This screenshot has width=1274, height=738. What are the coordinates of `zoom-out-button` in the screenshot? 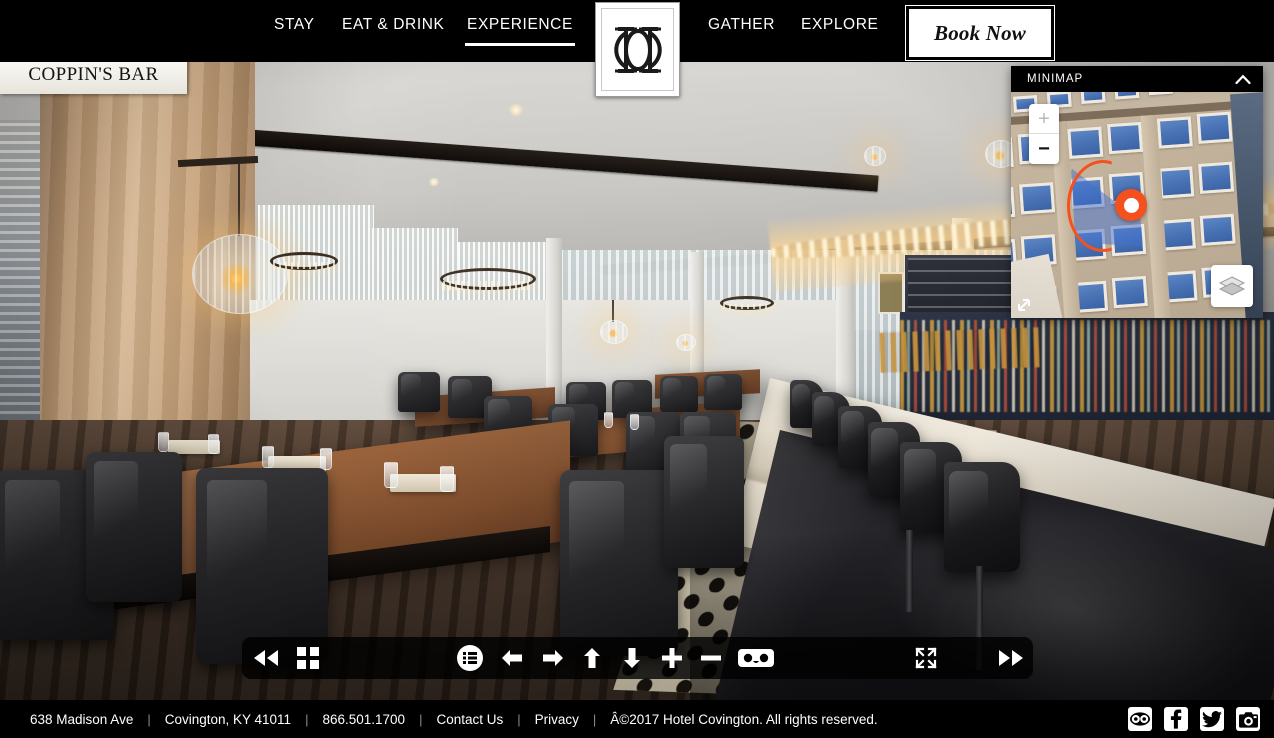 It's located at (711, 658).